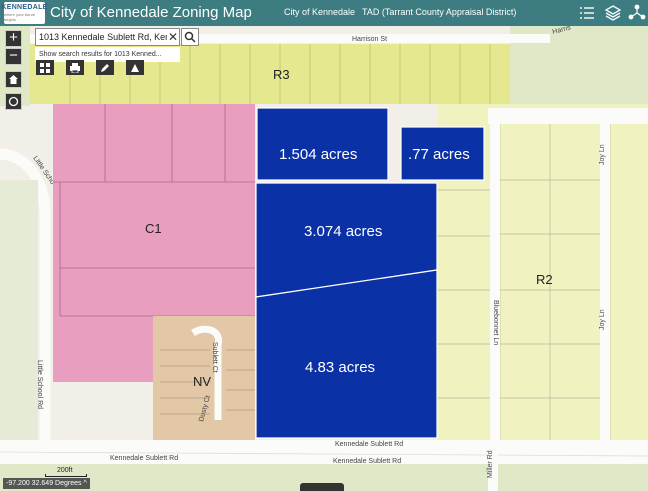 Image resolution: width=648 pixels, height=491 pixels. What do you see at coordinates (324, 452) in the screenshot?
I see `kennedale-sublett-rd-road` at bounding box center [324, 452].